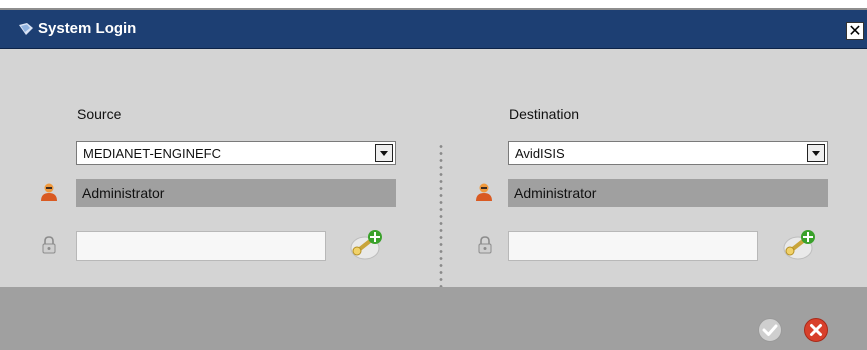 This screenshot has height=350, width=867. I want to click on source-username-value: Administrator, so click(123, 193).